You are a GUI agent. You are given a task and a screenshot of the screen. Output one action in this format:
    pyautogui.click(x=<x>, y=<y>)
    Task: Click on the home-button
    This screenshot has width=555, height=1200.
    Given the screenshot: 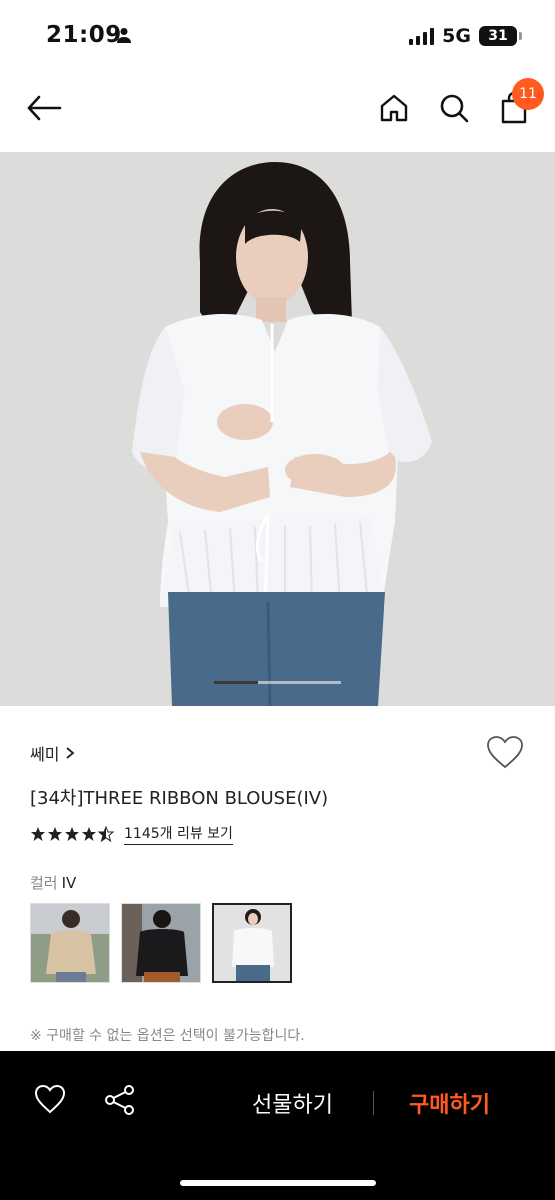 What is the action you would take?
    pyautogui.click(x=394, y=108)
    